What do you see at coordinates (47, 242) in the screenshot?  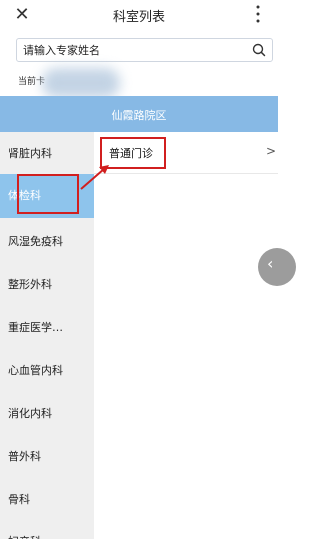 I see `department-item: 风湿免疫科` at bounding box center [47, 242].